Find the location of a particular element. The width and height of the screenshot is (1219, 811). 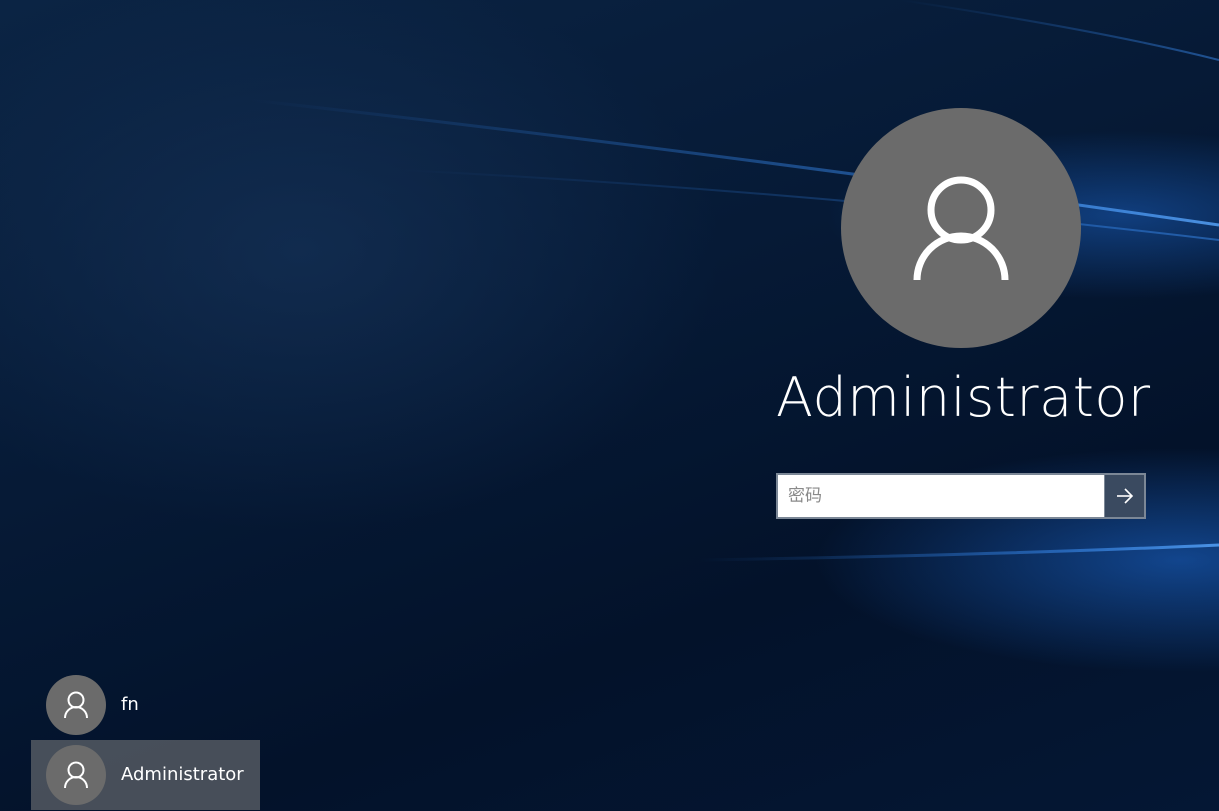

user-avatar-large is located at coordinates (961, 228).